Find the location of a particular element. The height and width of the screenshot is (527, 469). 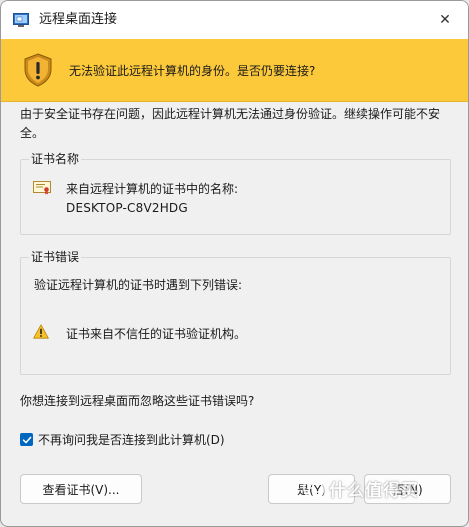

certificate-error-group-title: 证书错误 is located at coordinates (55, 257).